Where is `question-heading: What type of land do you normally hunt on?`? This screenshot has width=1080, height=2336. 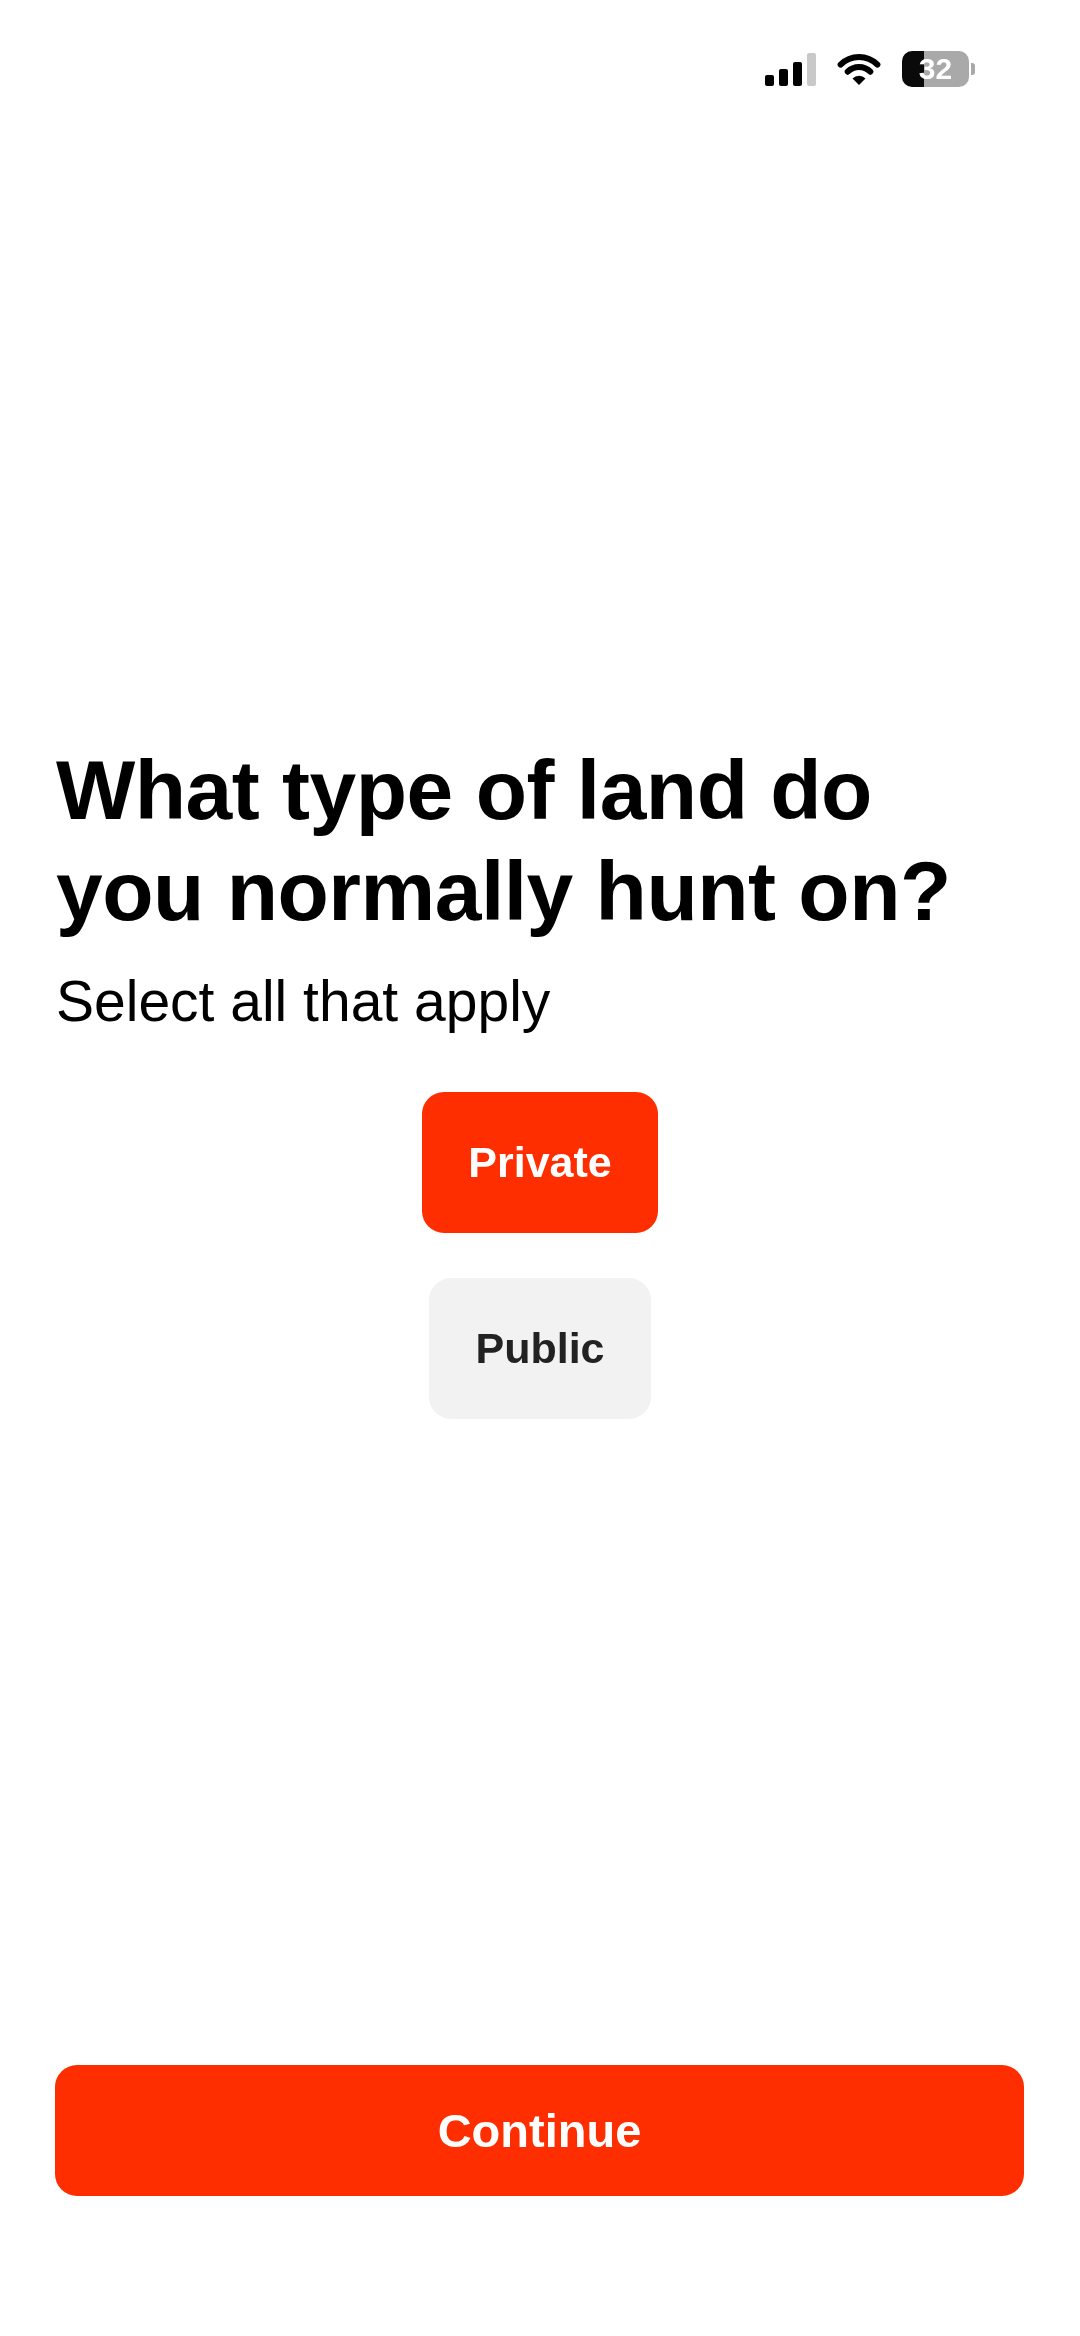 question-heading: What type of land do you normally hunt on? is located at coordinates (504, 841).